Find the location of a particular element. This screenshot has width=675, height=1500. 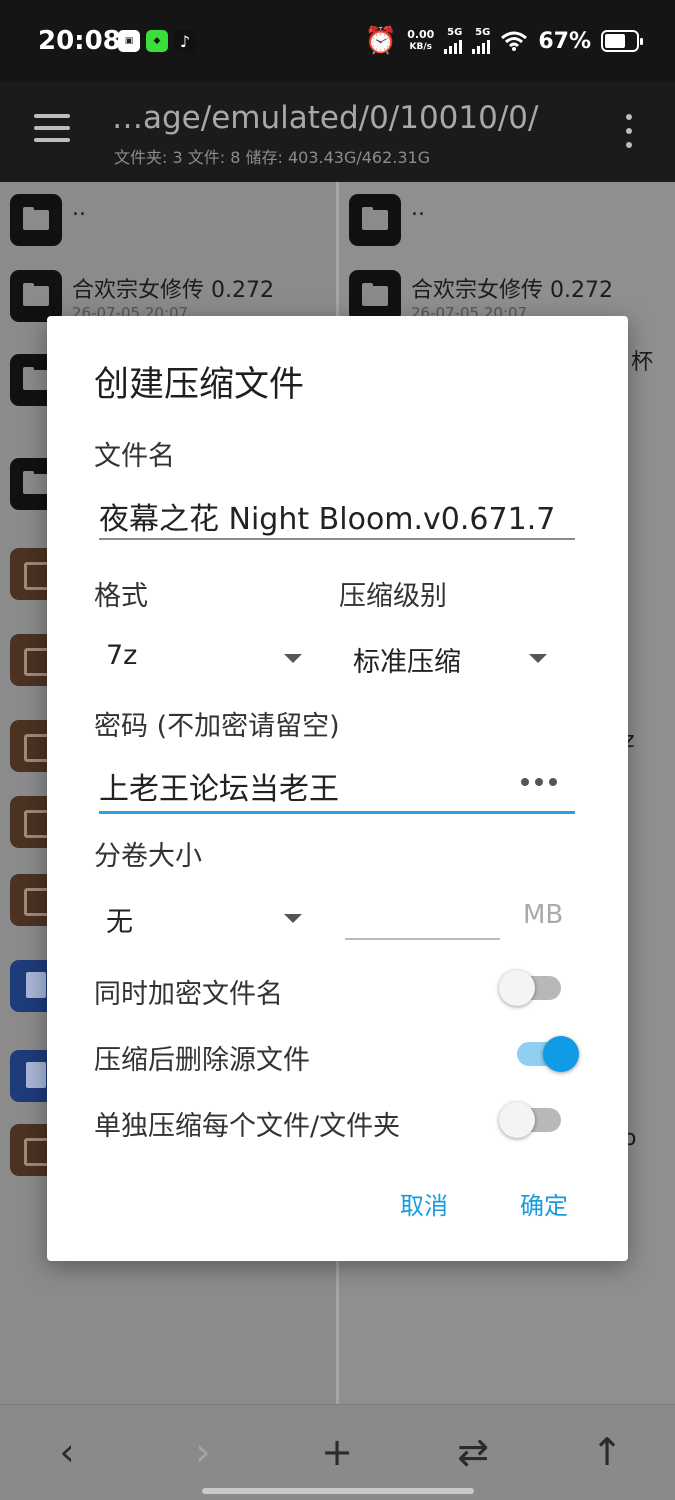

filename-label: 文件名 is located at coordinates (134, 456).